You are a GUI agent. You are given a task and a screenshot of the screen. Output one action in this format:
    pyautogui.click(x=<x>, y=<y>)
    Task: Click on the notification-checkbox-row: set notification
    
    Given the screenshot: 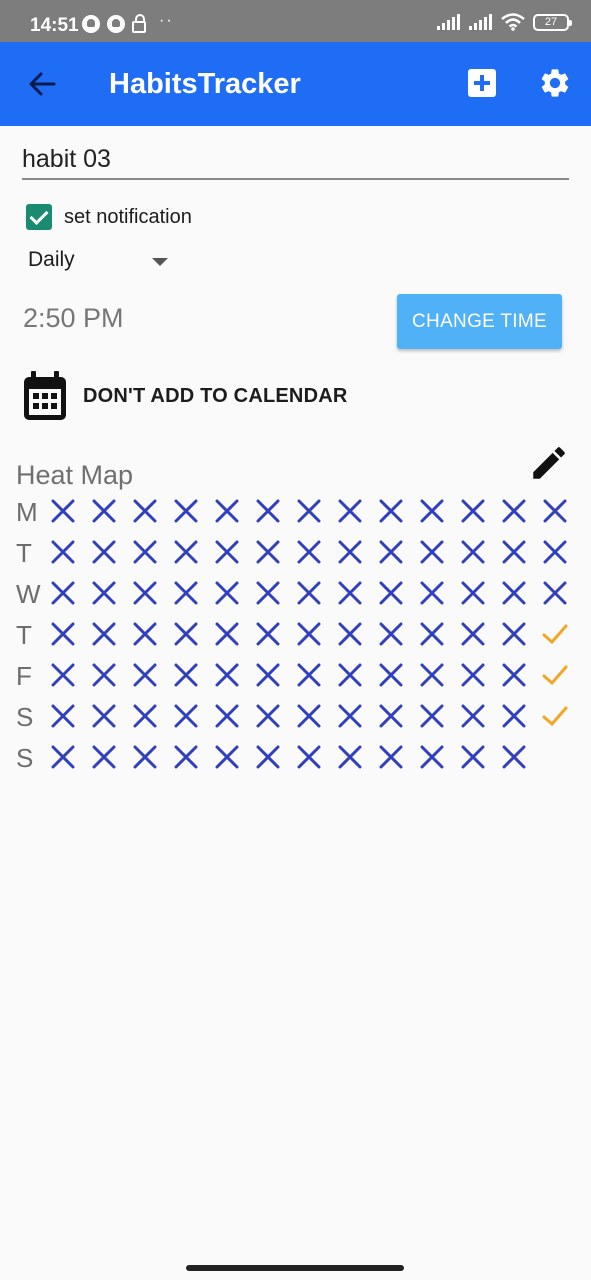 What is the action you would take?
    pyautogui.click(x=109, y=217)
    